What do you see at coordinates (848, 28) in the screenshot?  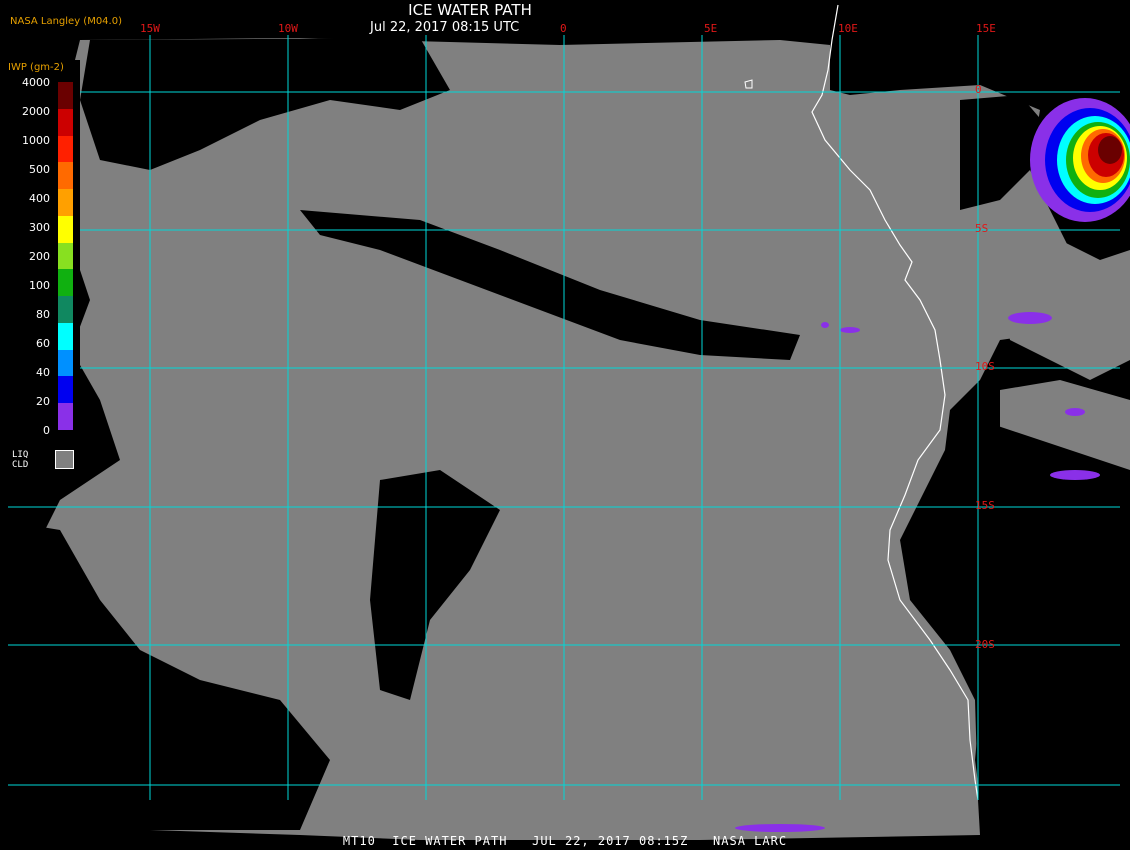 I see `lon-label-10e: 10E` at bounding box center [848, 28].